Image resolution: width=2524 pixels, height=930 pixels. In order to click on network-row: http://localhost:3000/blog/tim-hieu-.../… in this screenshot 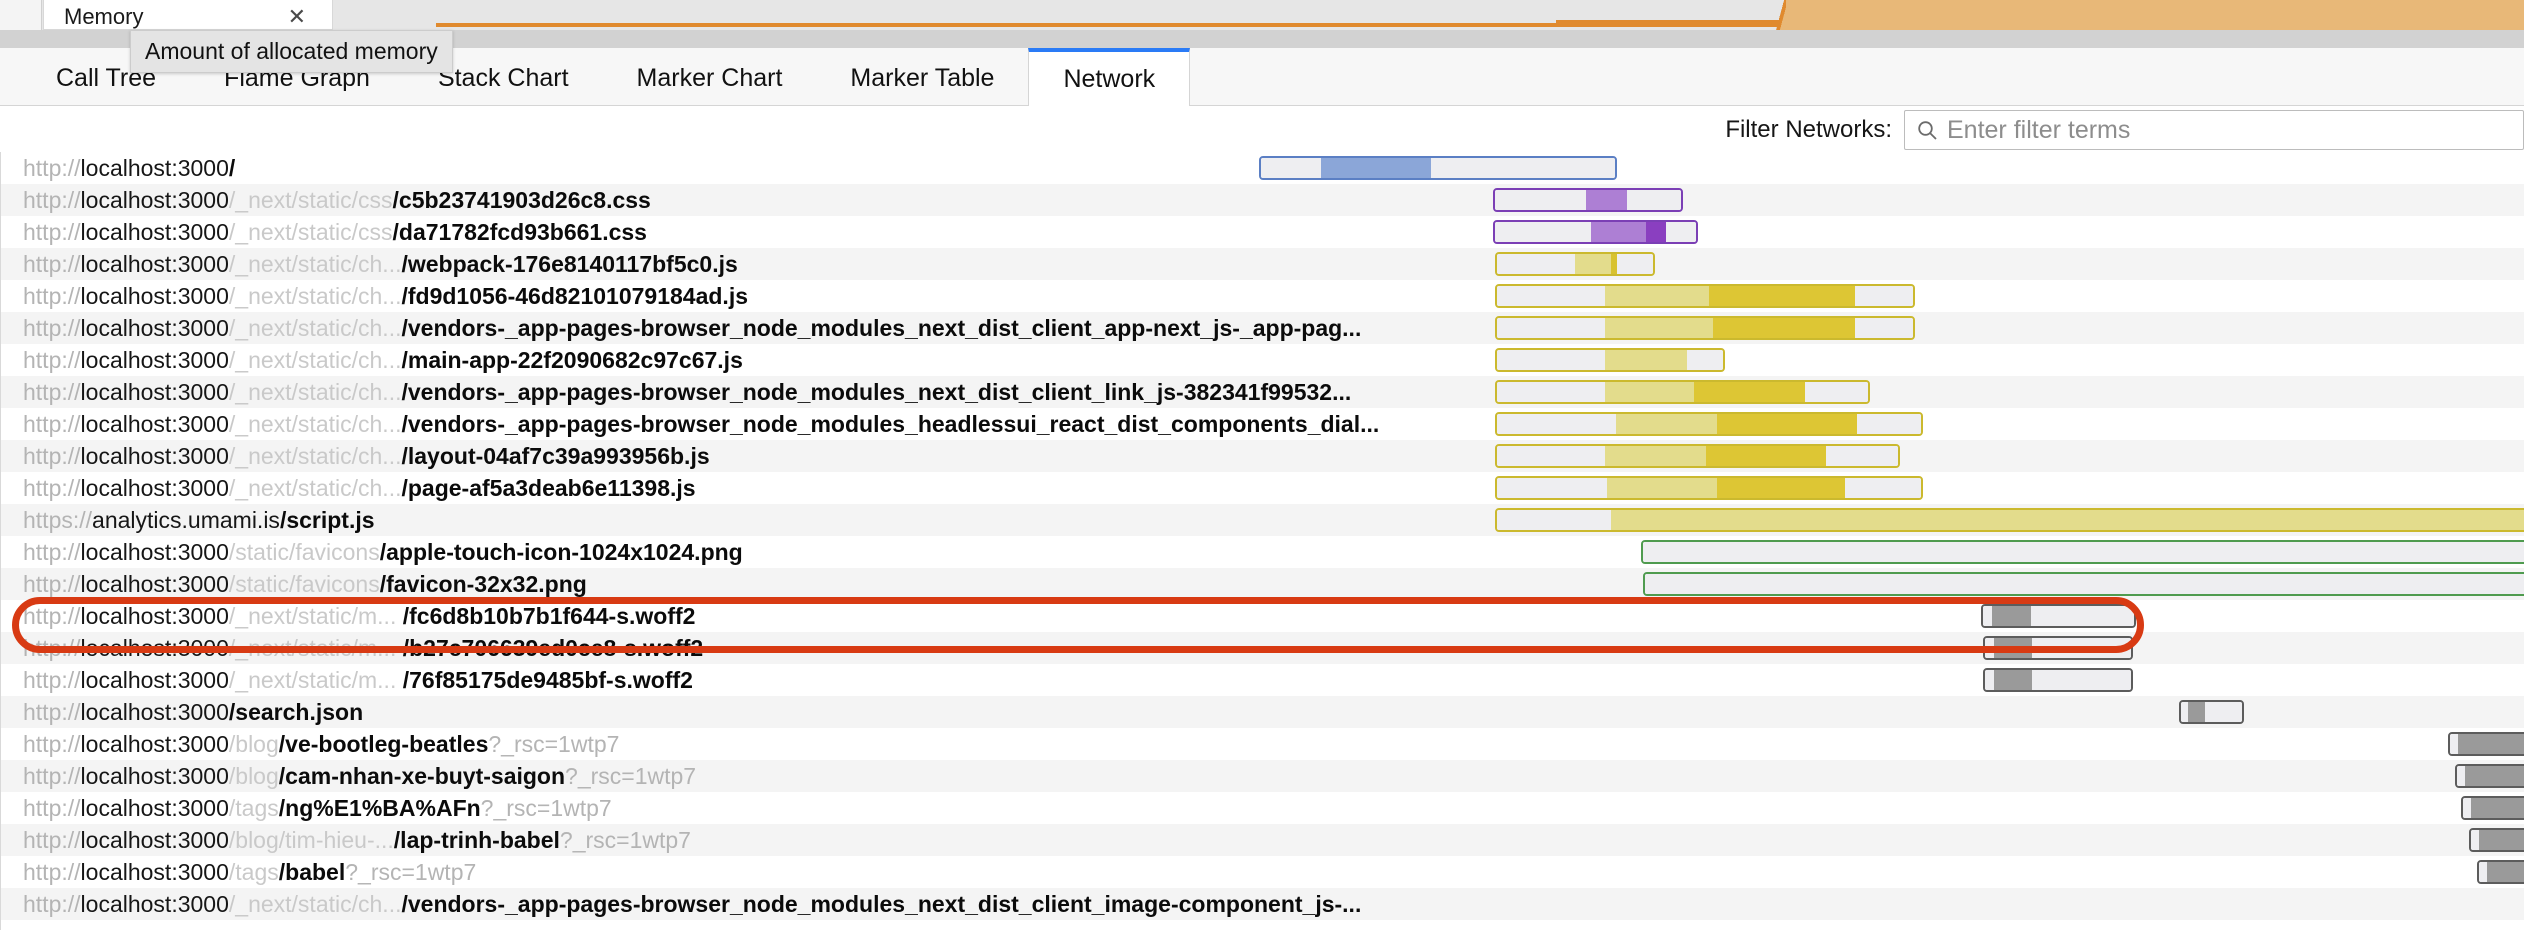, I will do `click(1262, 840)`.